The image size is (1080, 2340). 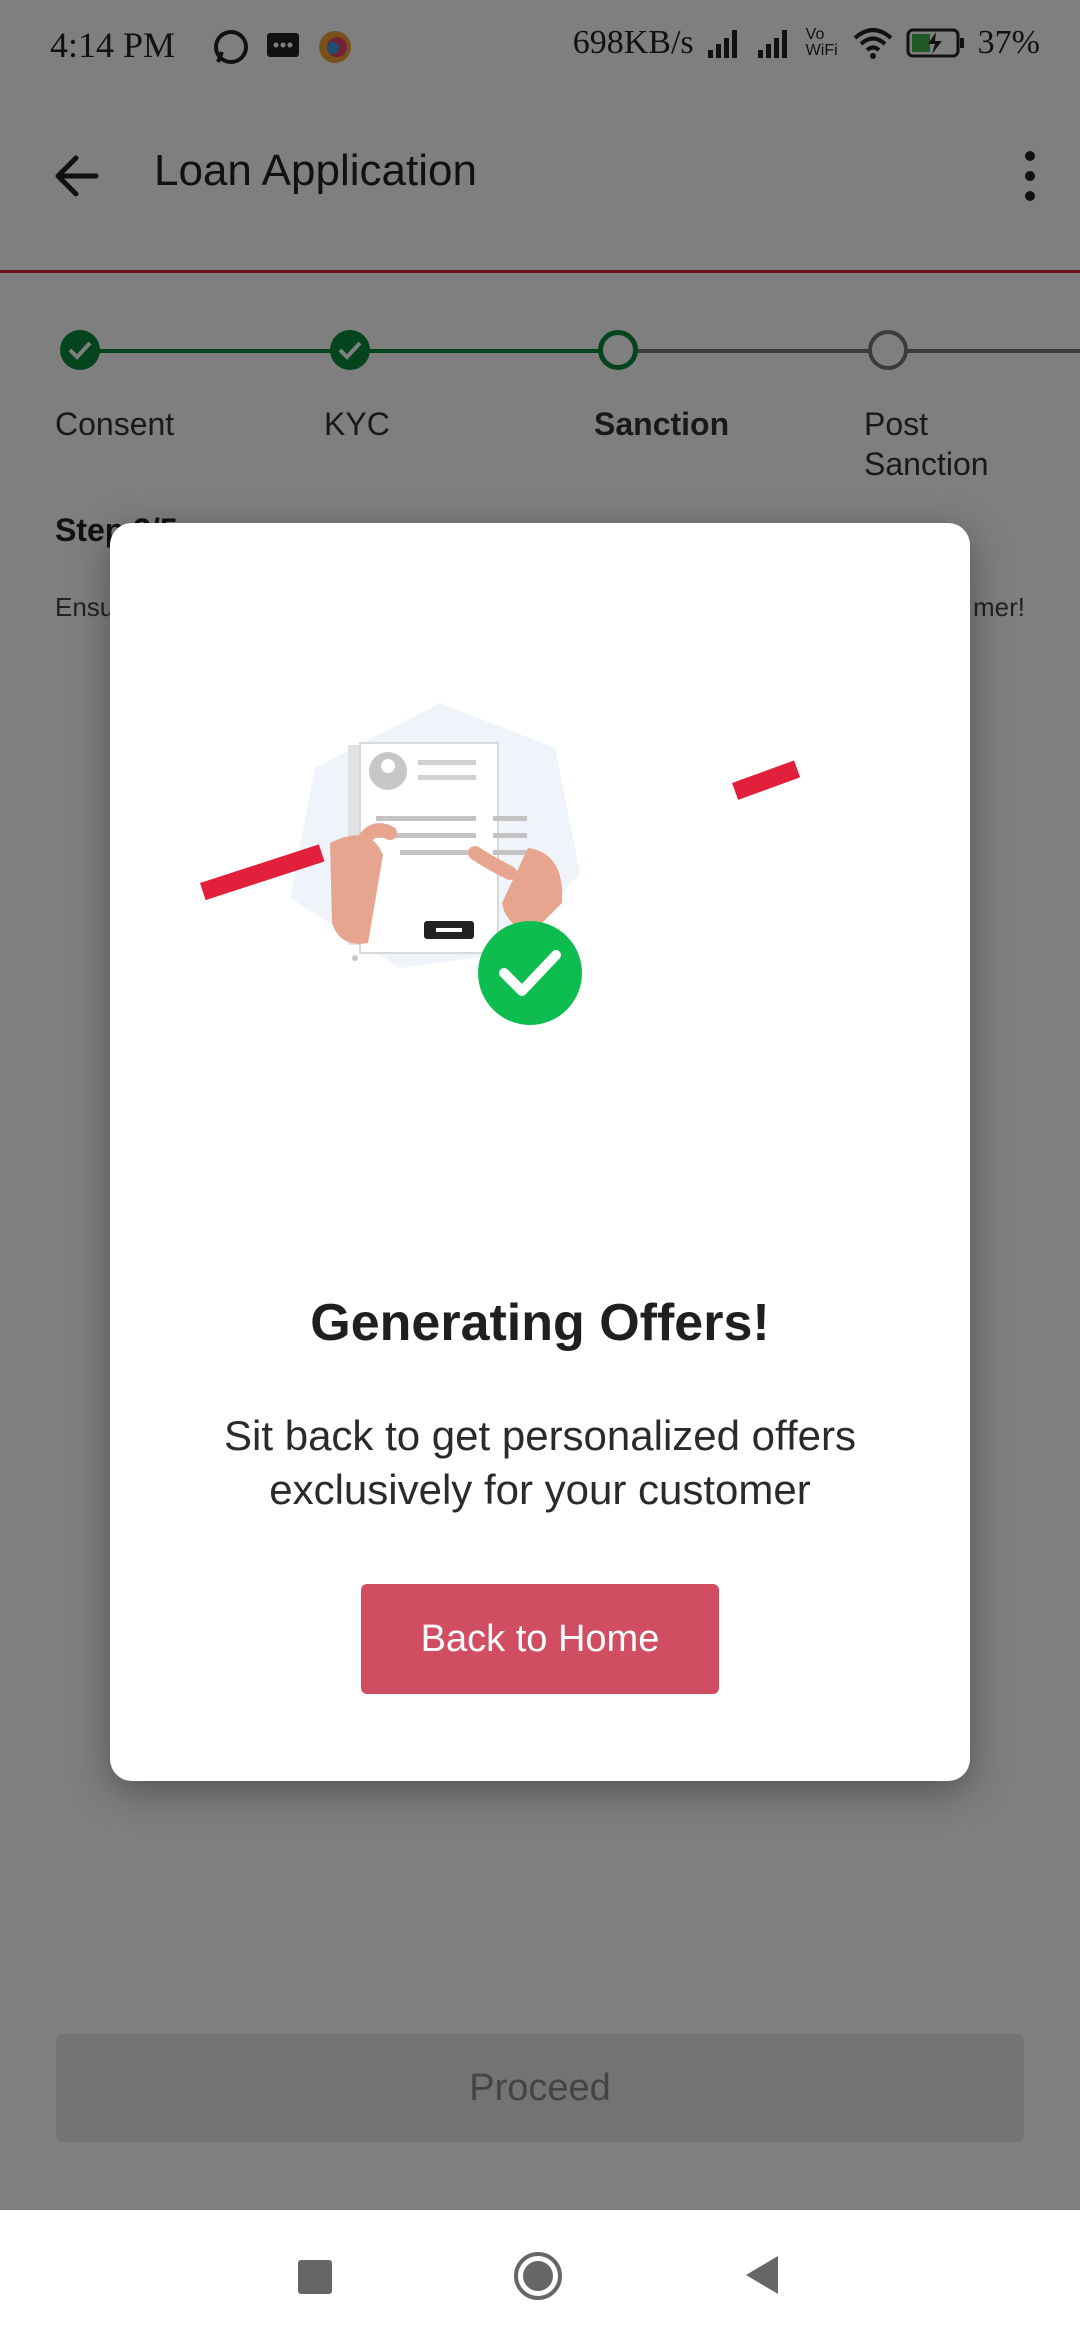 What do you see at coordinates (540, 1323) in the screenshot?
I see `modal-title: Generating Offers!` at bounding box center [540, 1323].